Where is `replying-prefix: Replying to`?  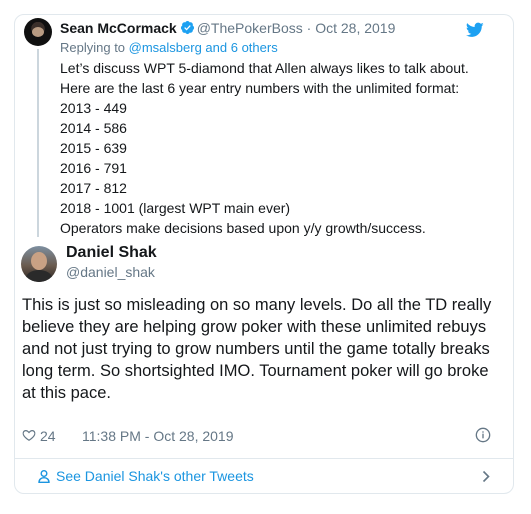 replying-prefix: Replying to is located at coordinates (94, 47).